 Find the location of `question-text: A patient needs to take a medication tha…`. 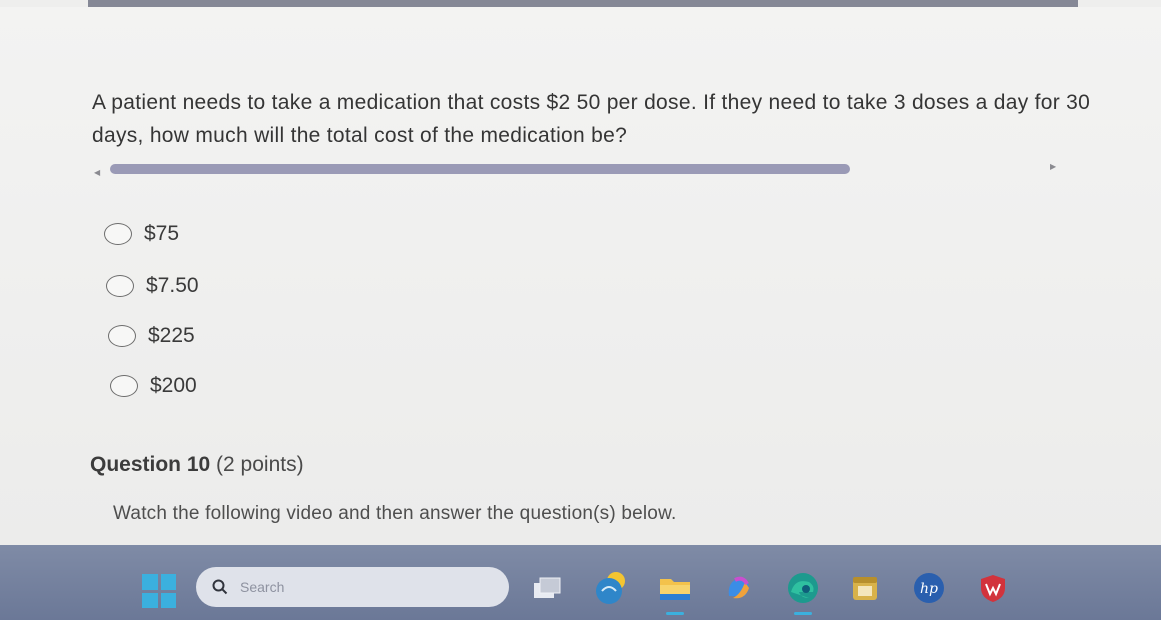

question-text: A patient needs to take a medication tha… is located at coordinates (591, 119).